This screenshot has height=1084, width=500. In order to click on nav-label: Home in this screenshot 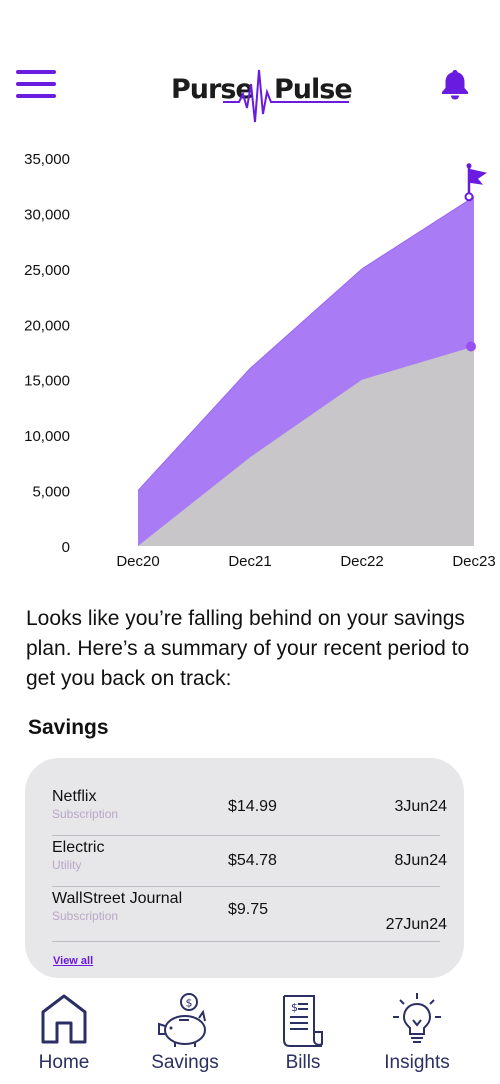, I will do `click(64, 1062)`.